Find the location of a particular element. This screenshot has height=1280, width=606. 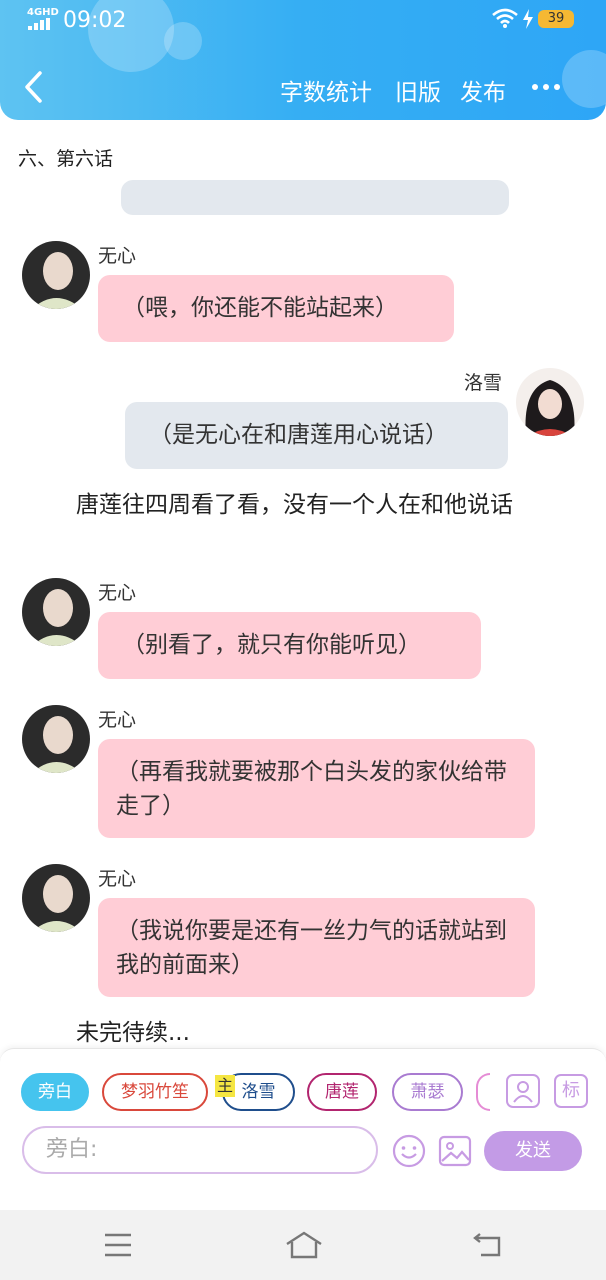

chat-bubble: （再看我就要被那个白头发的家伙给带走了） is located at coordinates (316, 788).